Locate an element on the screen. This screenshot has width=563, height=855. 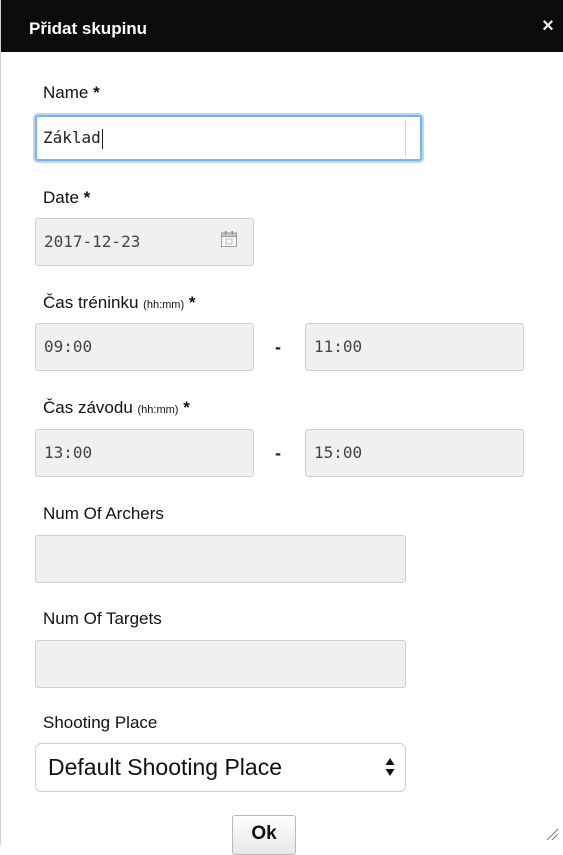
name-label-text: Name is located at coordinates (66, 92).